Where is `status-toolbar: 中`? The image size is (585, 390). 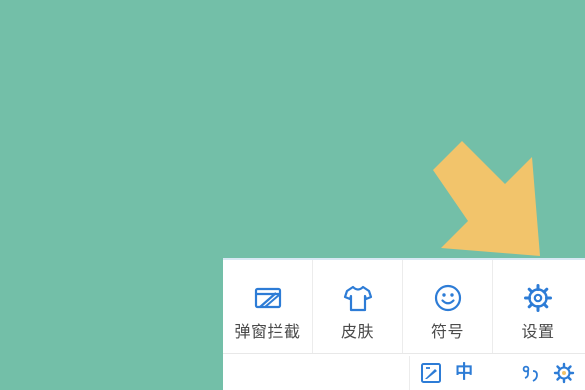 status-toolbar: 中 is located at coordinates (497, 373).